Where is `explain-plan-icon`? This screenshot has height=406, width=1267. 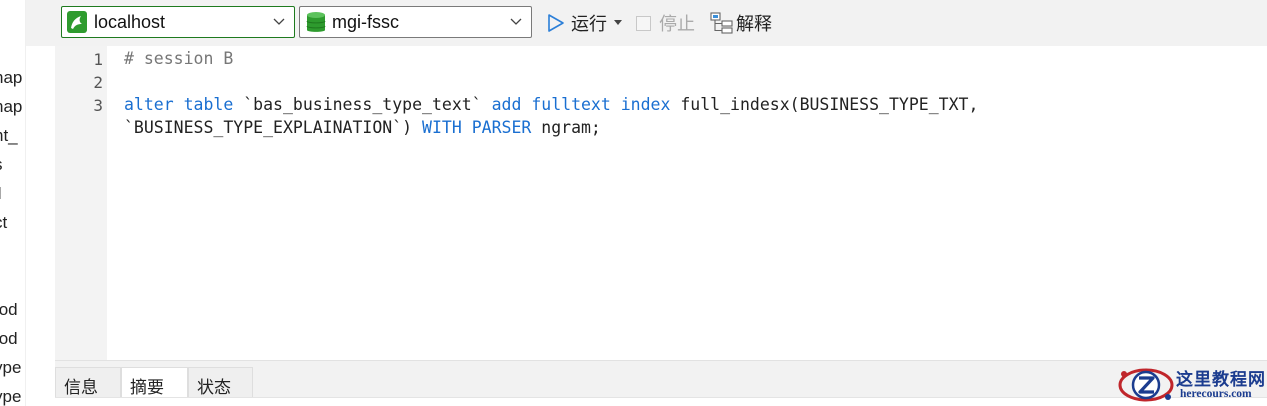
explain-plan-icon is located at coordinates (721, 23).